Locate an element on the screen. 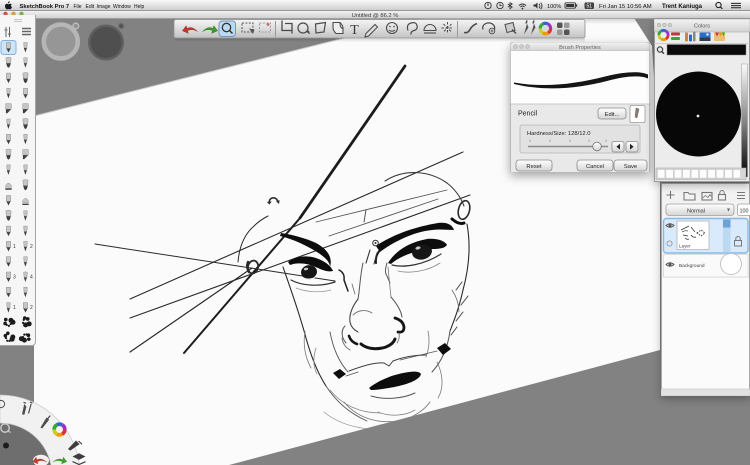 This screenshot has height=465, width=750. svg-text: Save is located at coordinates (630, 167).